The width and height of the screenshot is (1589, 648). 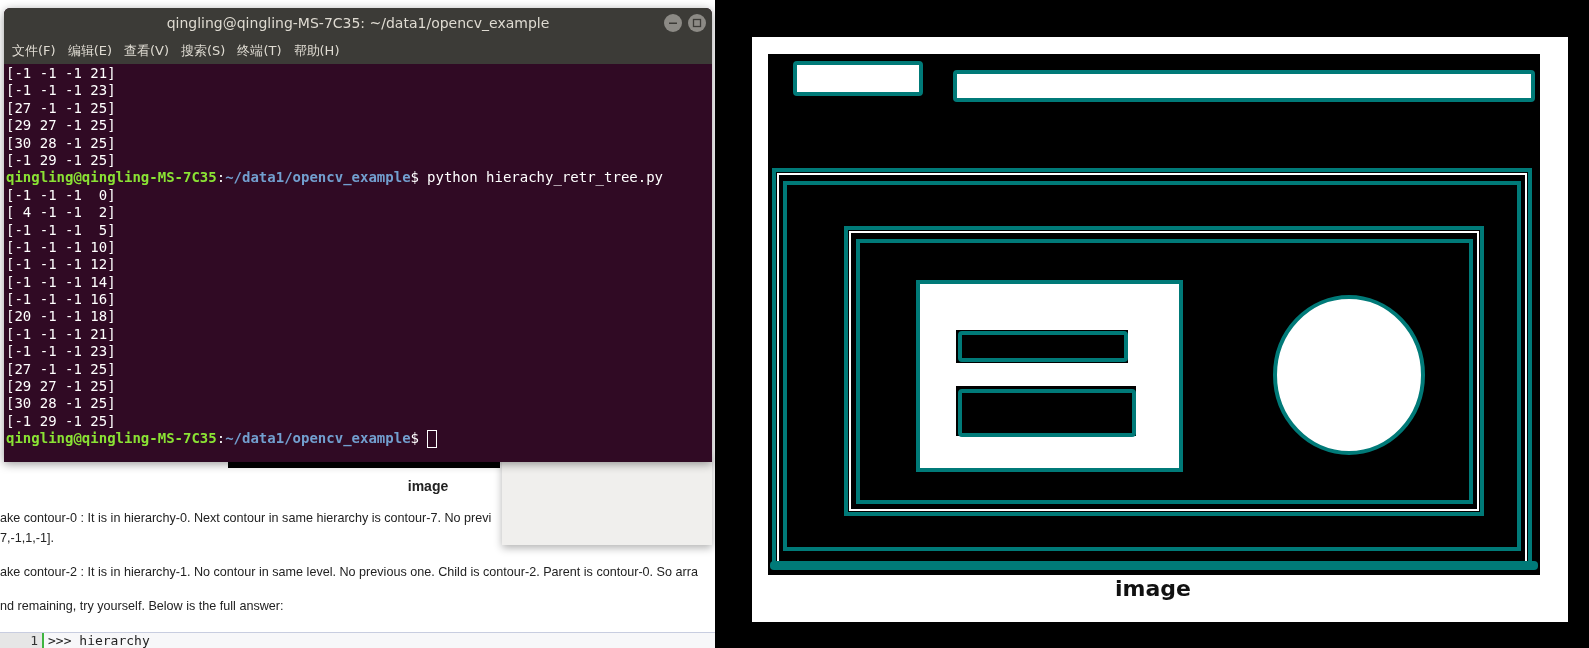 What do you see at coordinates (349, 572) in the screenshot?
I see `paragraph-text: ake contour-2 : It is in hierarchy-1. No contour in same level. No previous one. Child is contour-2. Parent is contour-0. So arra` at bounding box center [349, 572].